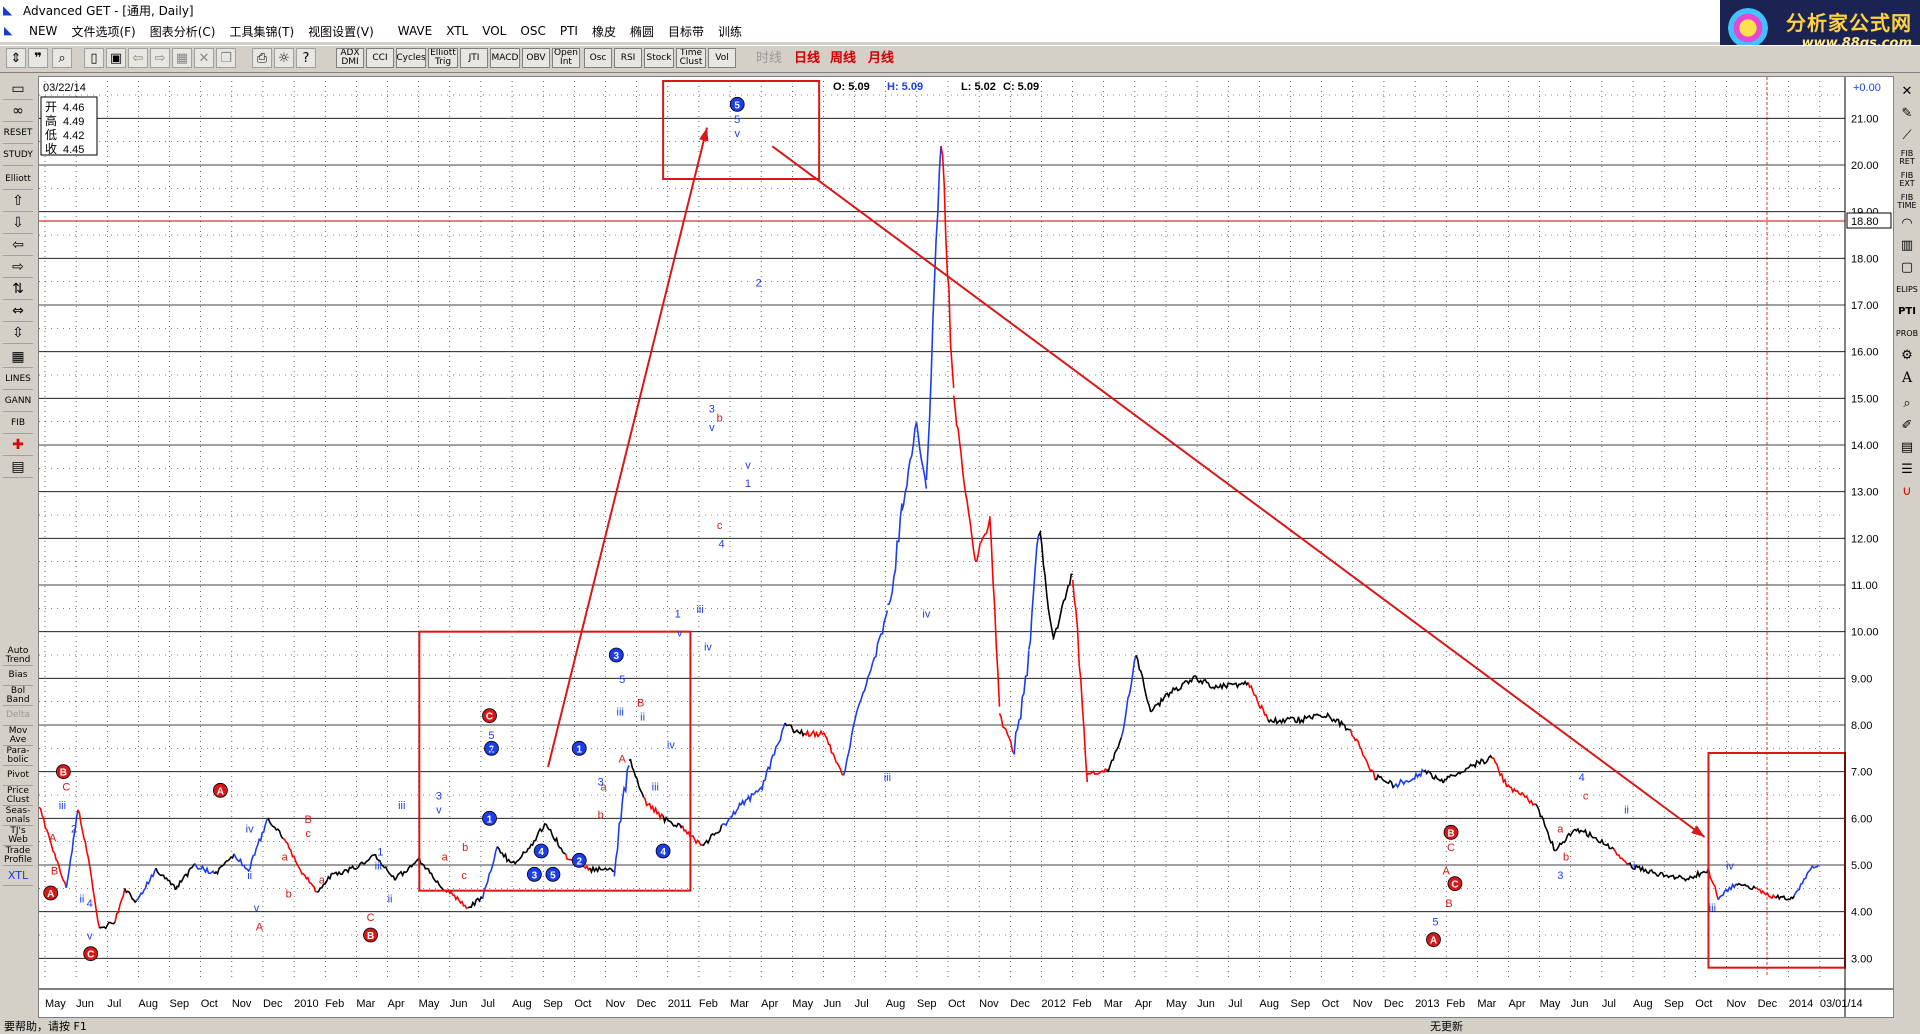 Image resolution: width=1920 pixels, height=1034 pixels. What do you see at coordinates (1907, 202) in the screenshot?
I see `fib-time-button: FIB TIME` at bounding box center [1907, 202].